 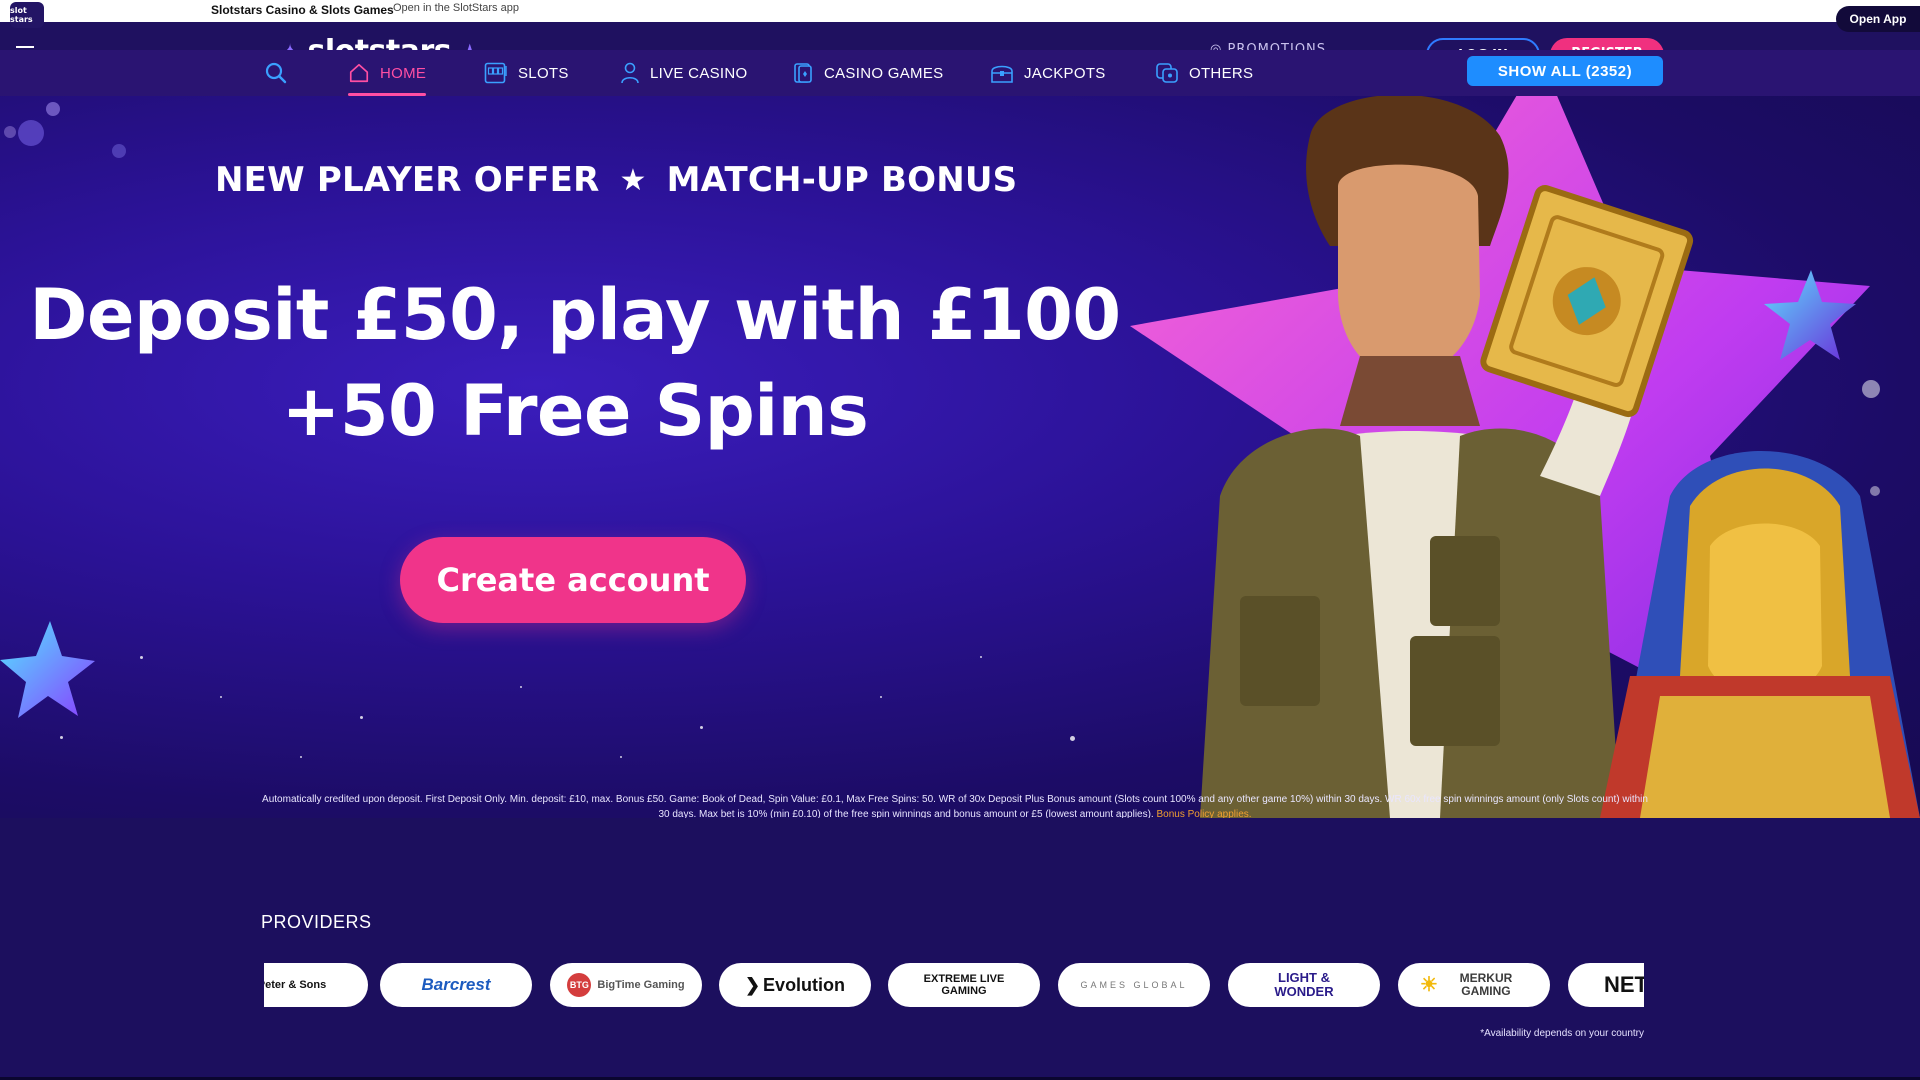 I want to click on provider-evolution: ❯ Evolution, so click(x=795, y=985).